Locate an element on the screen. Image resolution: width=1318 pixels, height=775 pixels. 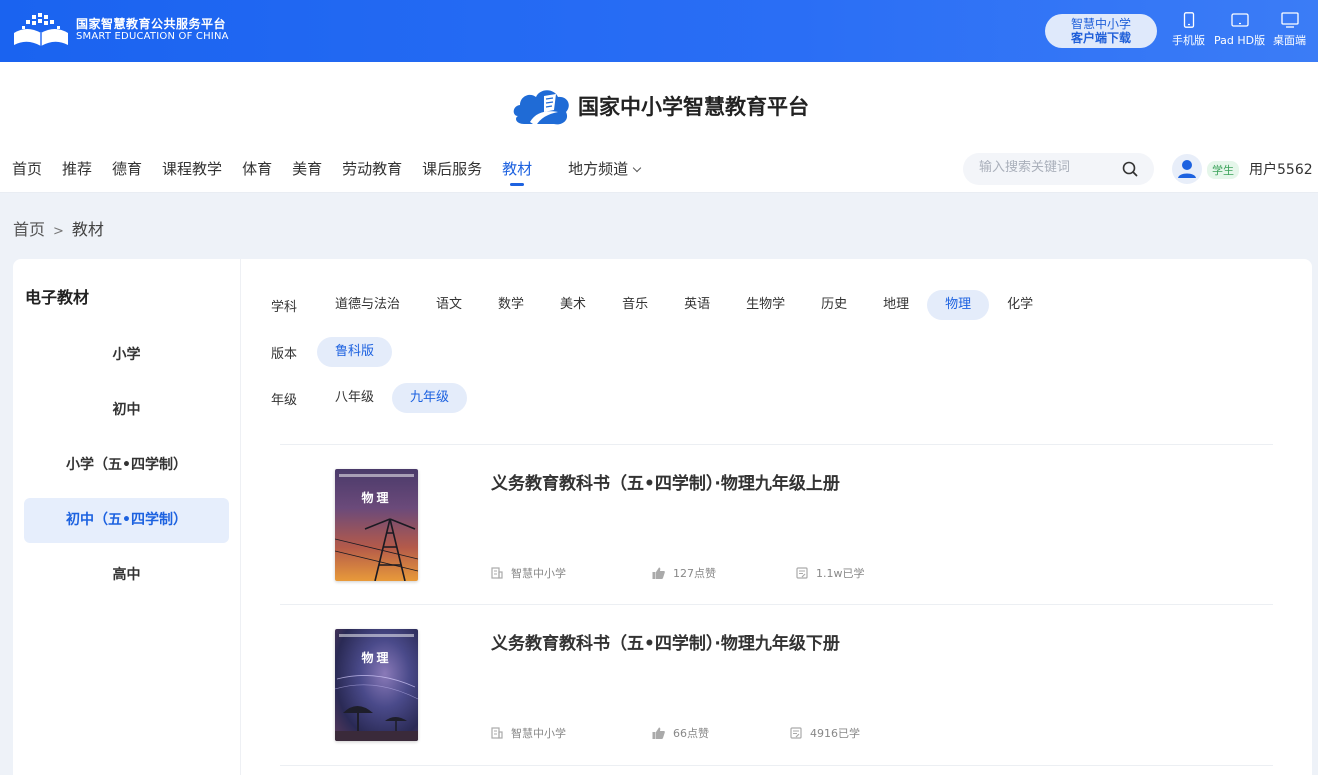
nav-local-channel: 地方频道 is located at coordinates (605, 171).